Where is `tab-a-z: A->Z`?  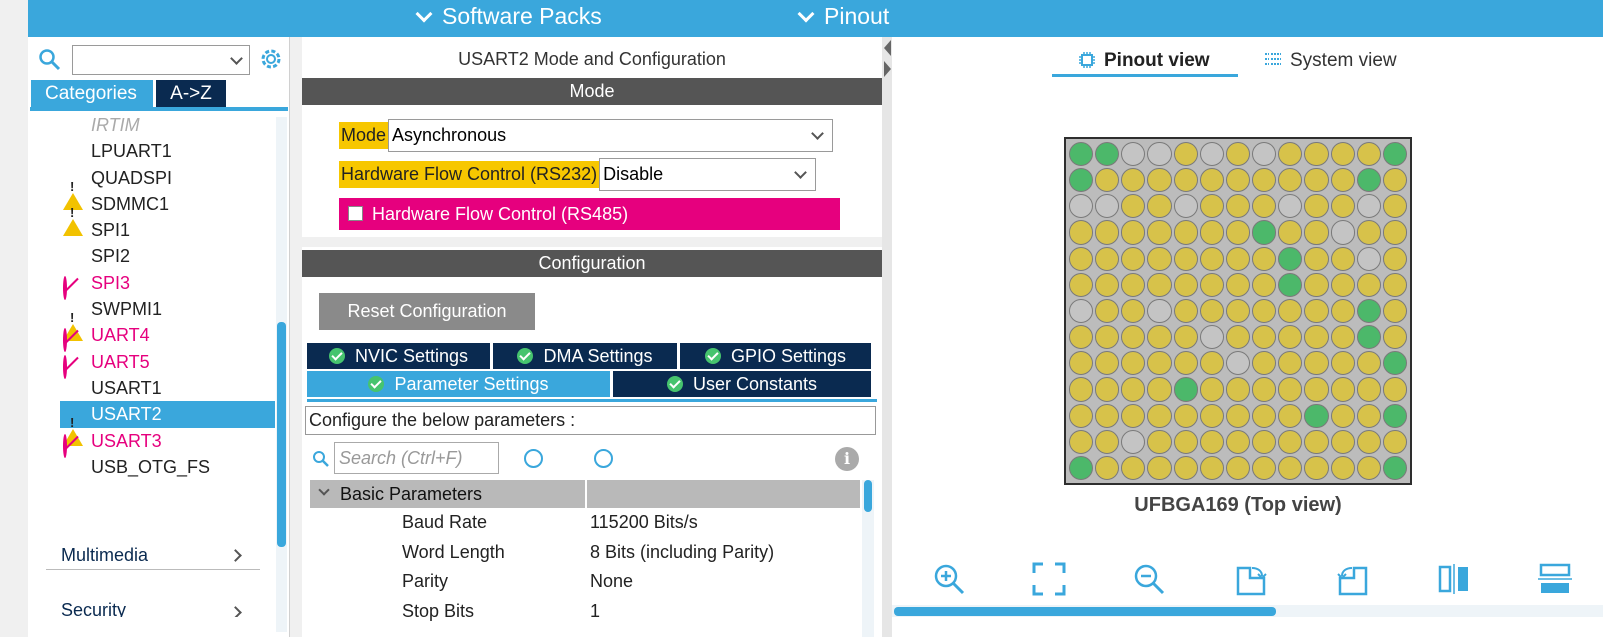
tab-a-z: A->Z is located at coordinates (191, 94).